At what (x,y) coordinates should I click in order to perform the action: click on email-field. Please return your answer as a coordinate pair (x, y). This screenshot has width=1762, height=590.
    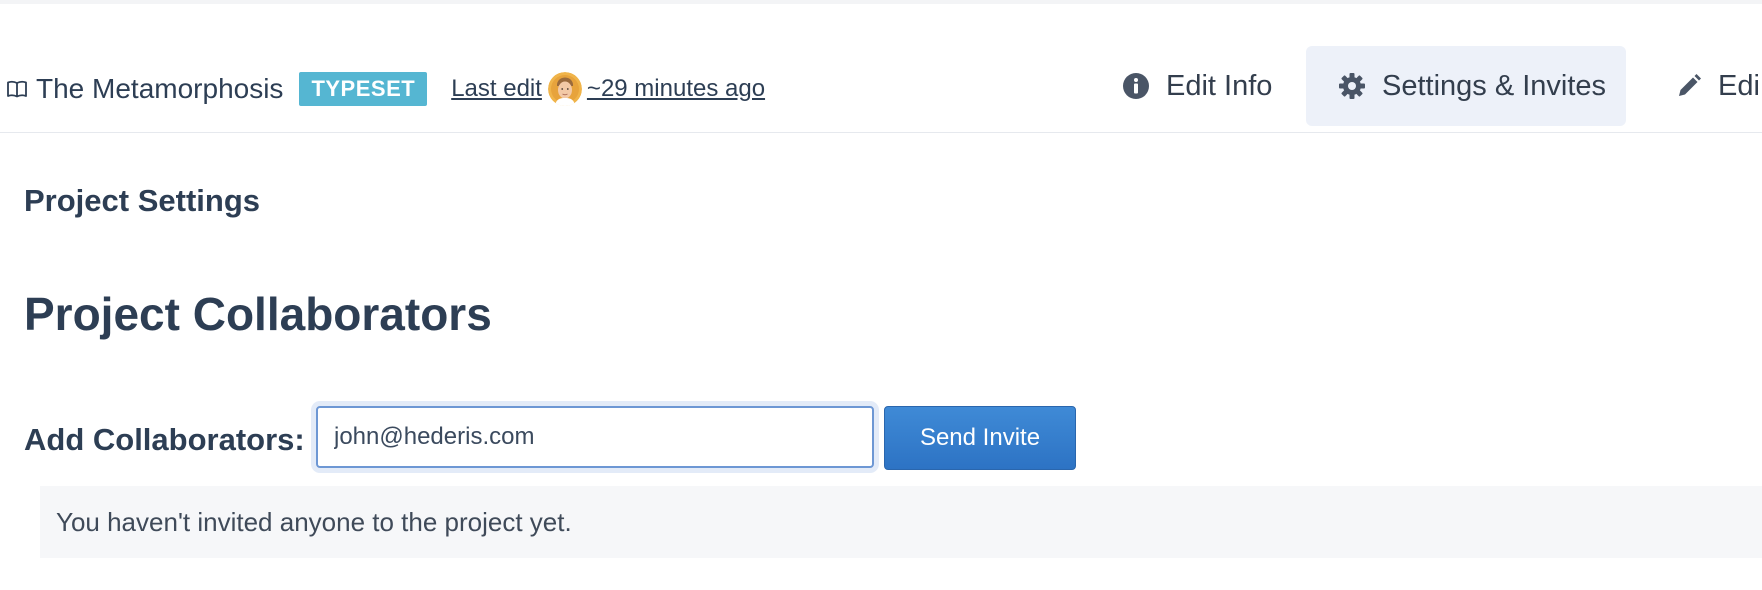
    Looking at the image, I should click on (595, 437).